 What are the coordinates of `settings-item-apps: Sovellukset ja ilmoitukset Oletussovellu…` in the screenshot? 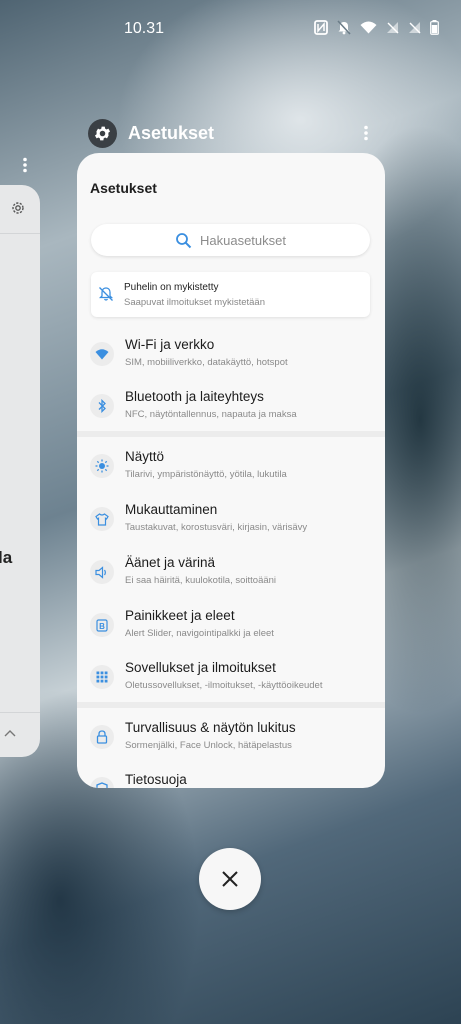 It's located at (231, 679).